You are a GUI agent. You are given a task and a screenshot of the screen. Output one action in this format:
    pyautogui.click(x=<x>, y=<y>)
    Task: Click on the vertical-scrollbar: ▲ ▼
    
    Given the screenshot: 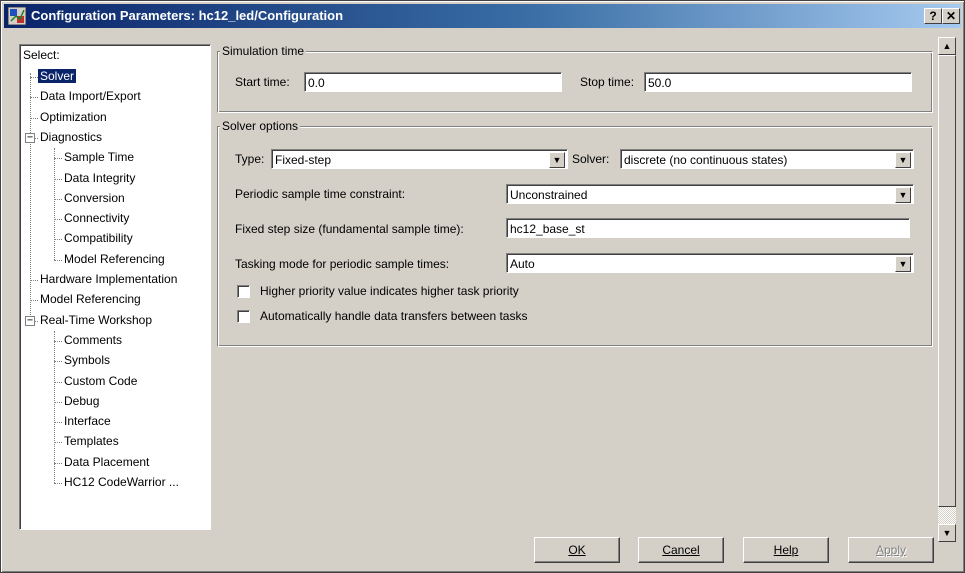 What is the action you would take?
    pyautogui.click(x=947, y=289)
    